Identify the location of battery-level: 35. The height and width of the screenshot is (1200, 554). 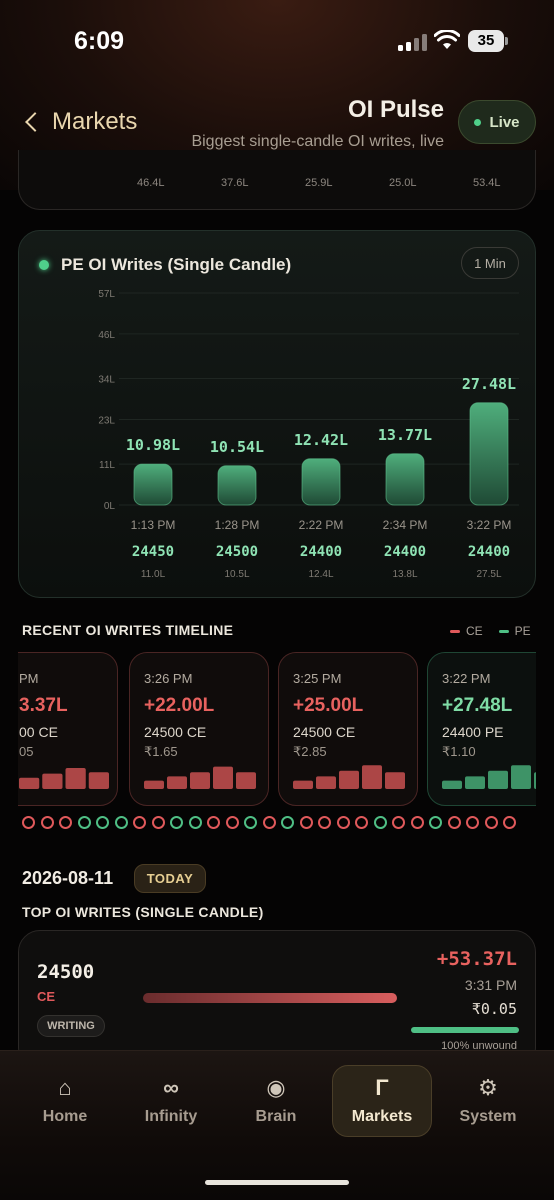
(486, 41).